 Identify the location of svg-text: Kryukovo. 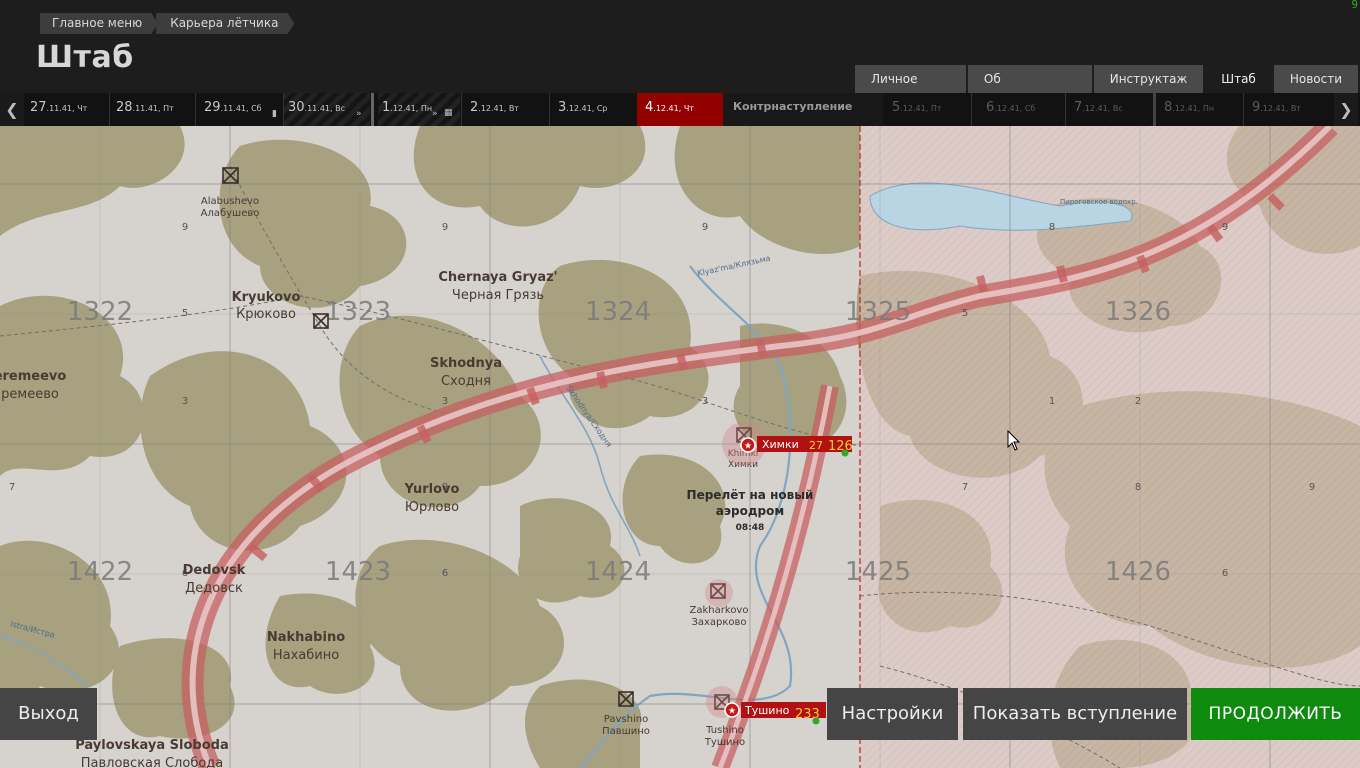
(266, 297).